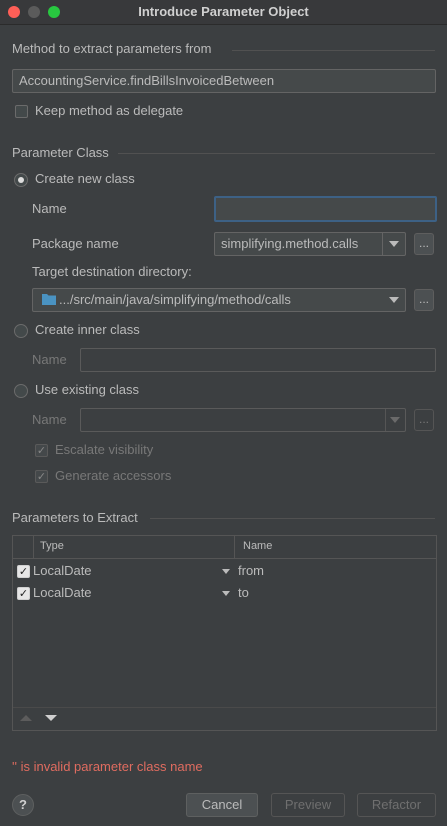 This screenshot has width=447, height=826. I want to click on row-name: from, so click(251, 570).